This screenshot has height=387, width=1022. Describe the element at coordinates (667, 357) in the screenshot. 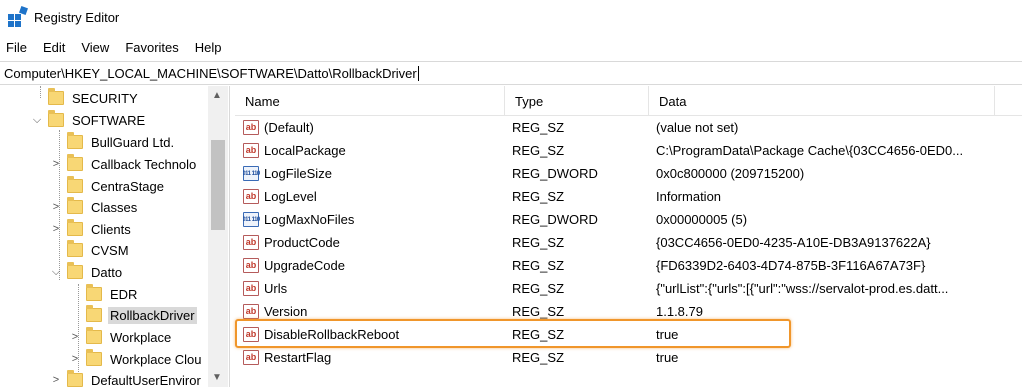

I see `cell-data: true` at that location.